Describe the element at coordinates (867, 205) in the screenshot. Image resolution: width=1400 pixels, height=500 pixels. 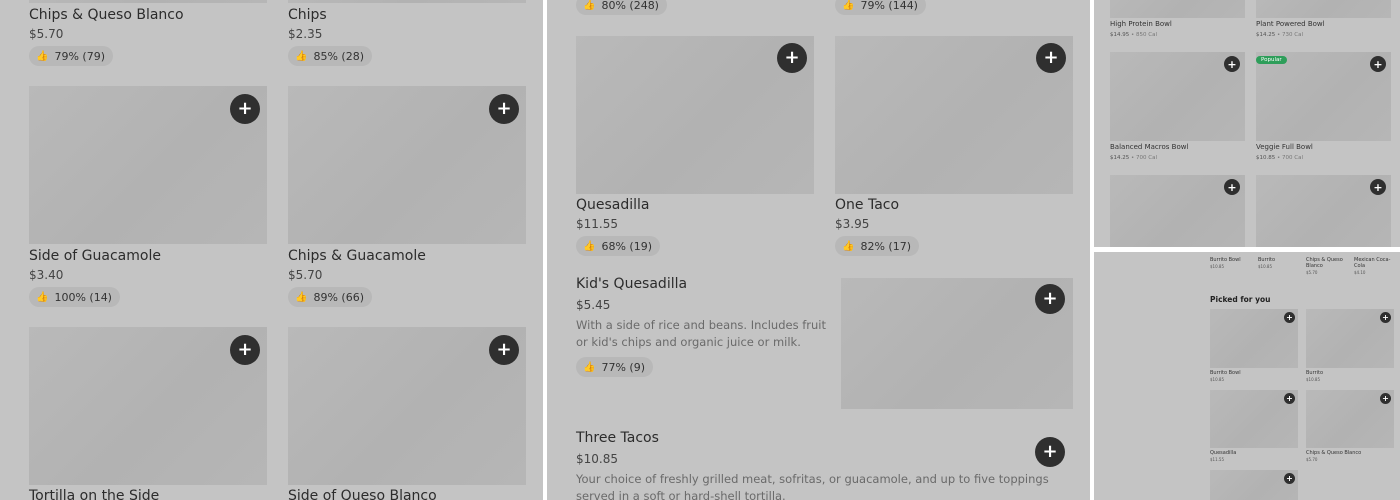
I see `item-name: One Taco` at that location.